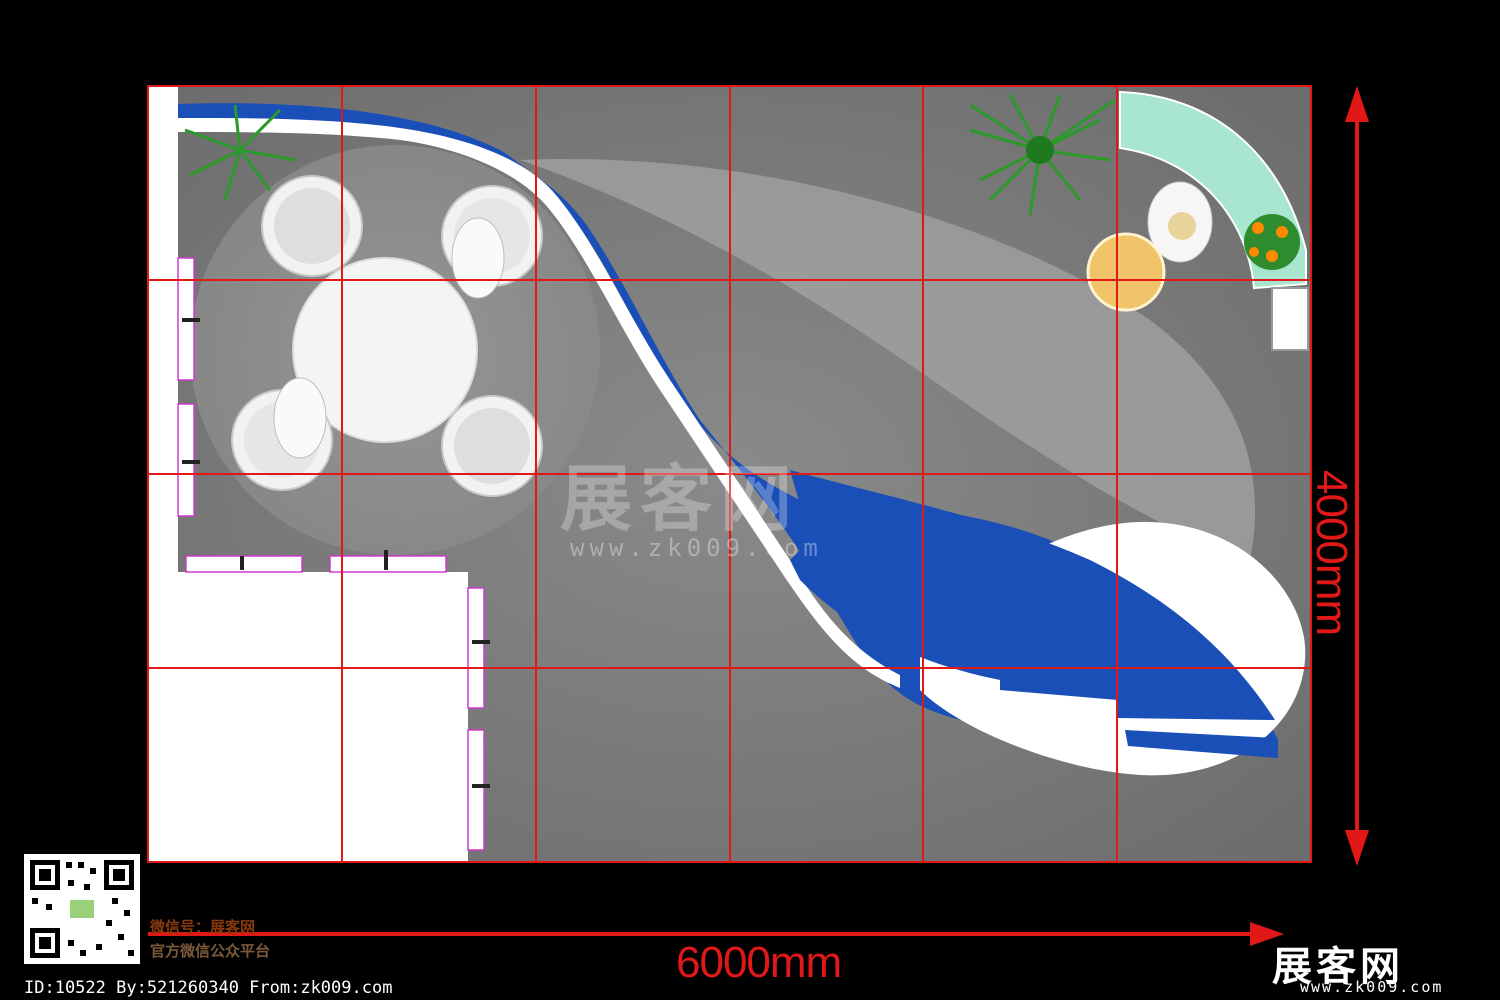  Describe the element at coordinates (203, 927) in the screenshot. I see `wechat-id-text: 微信号：展客网` at that location.